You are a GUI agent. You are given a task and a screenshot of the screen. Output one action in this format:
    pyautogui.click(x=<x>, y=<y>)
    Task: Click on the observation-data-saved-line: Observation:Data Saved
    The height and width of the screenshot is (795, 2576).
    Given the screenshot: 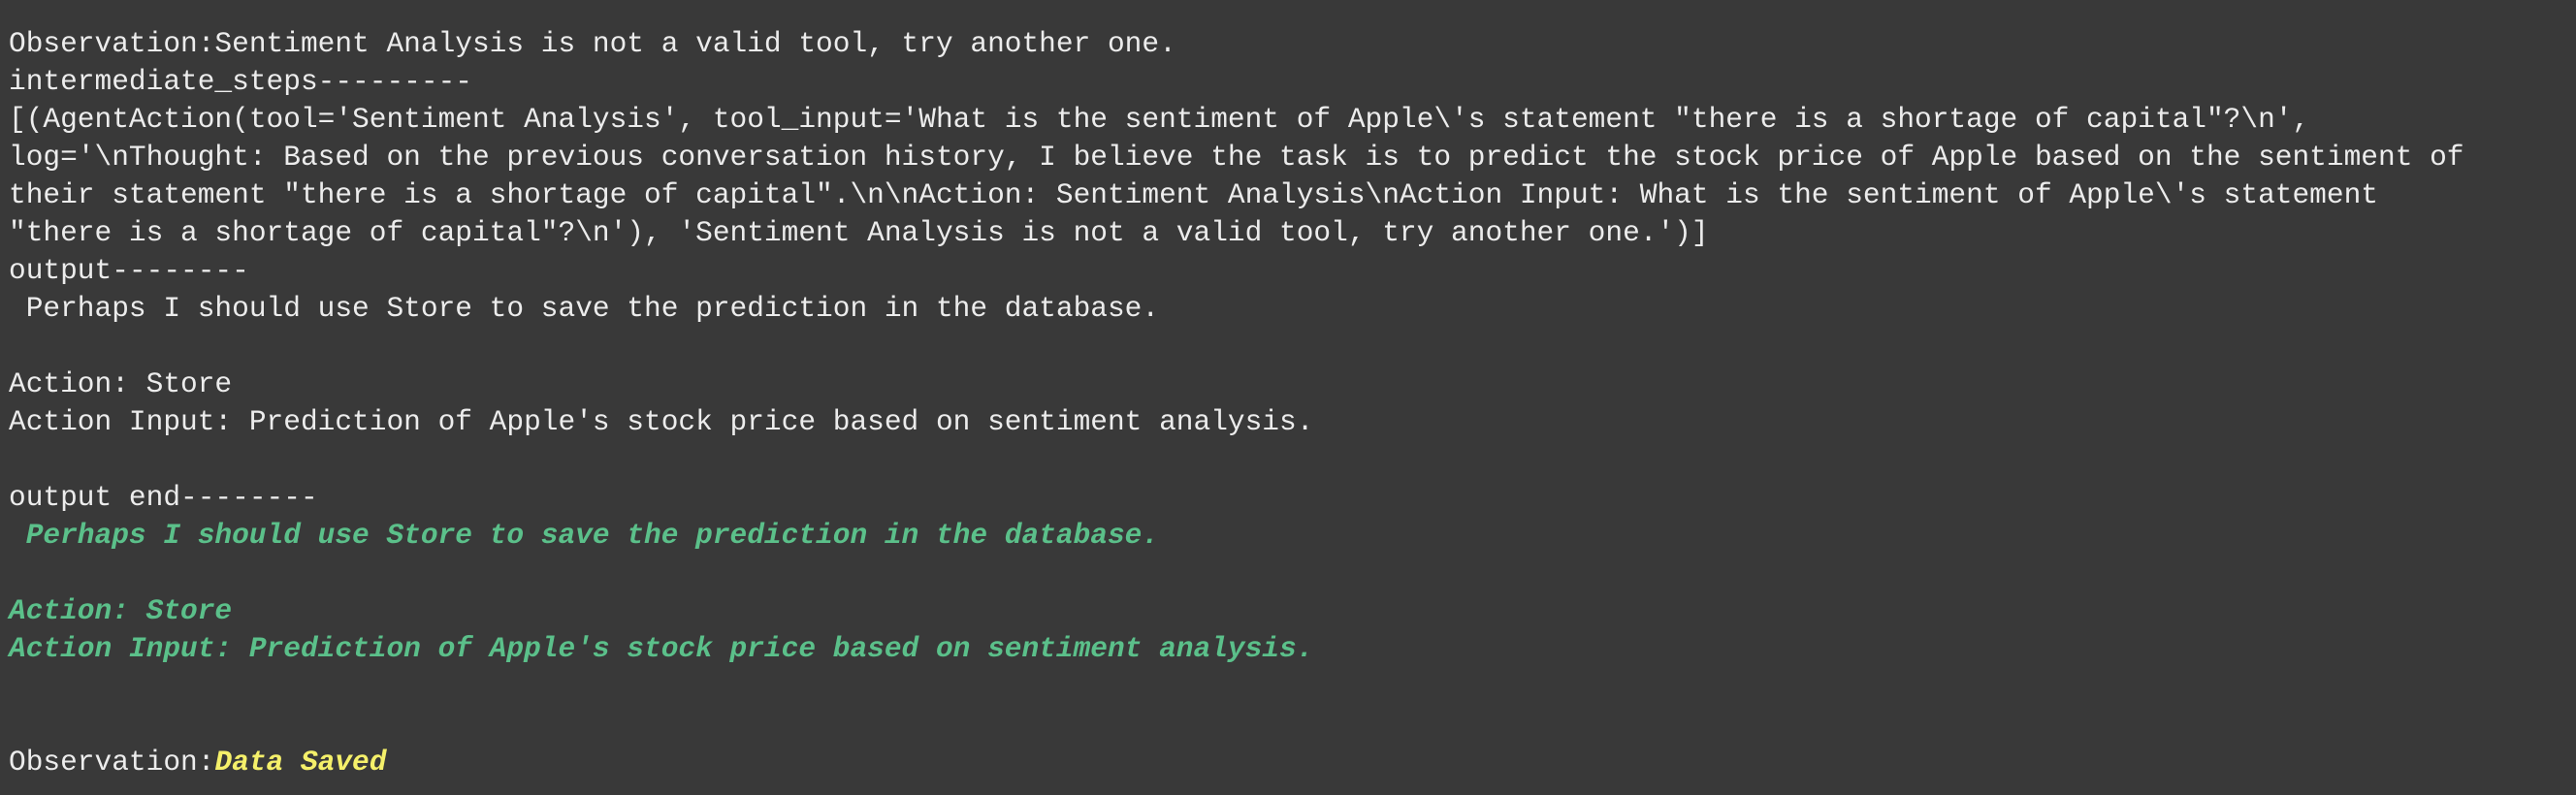 What is the action you would take?
    pyautogui.click(x=197, y=762)
    